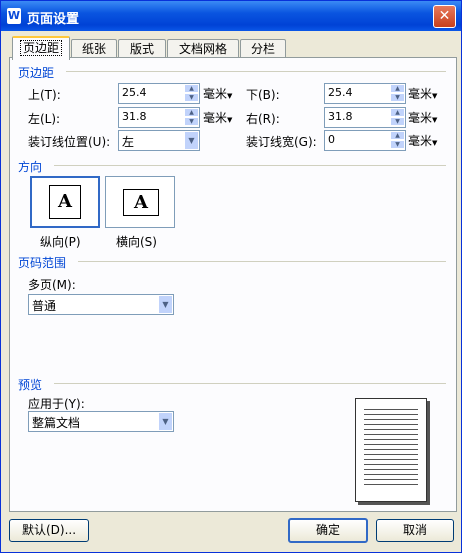  I want to click on right-margin-label: 右(R):, so click(263, 119).